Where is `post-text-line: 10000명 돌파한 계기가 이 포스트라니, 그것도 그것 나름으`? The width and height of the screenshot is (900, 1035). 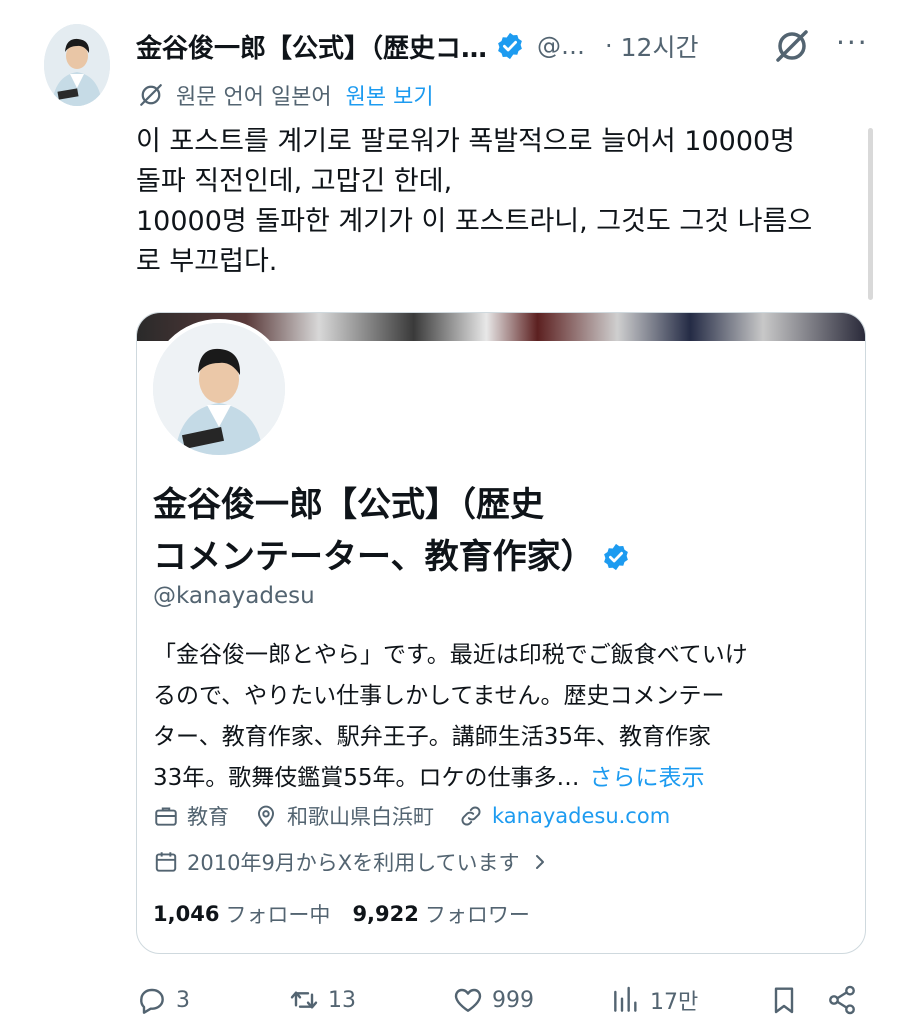 post-text-line: 10000명 돌파한 계기가 이 포스트라니, 그것도 그것 나름으 is located at coordinates (474, 221).